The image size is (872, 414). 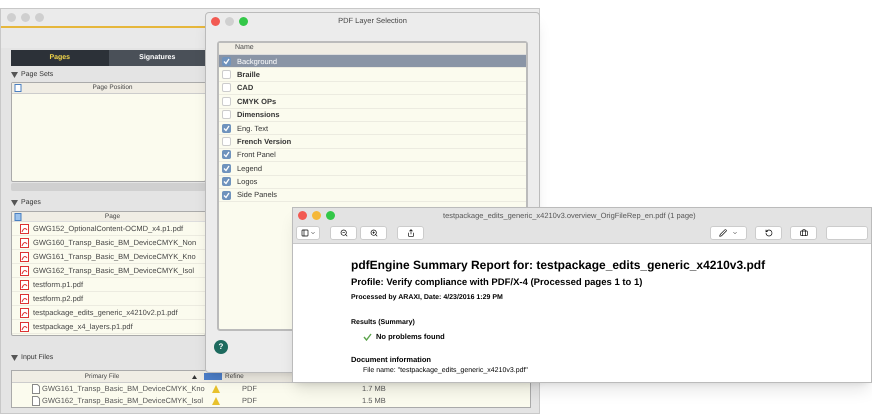 I want to click on zoom-out-button, so click(x=343, y=233).